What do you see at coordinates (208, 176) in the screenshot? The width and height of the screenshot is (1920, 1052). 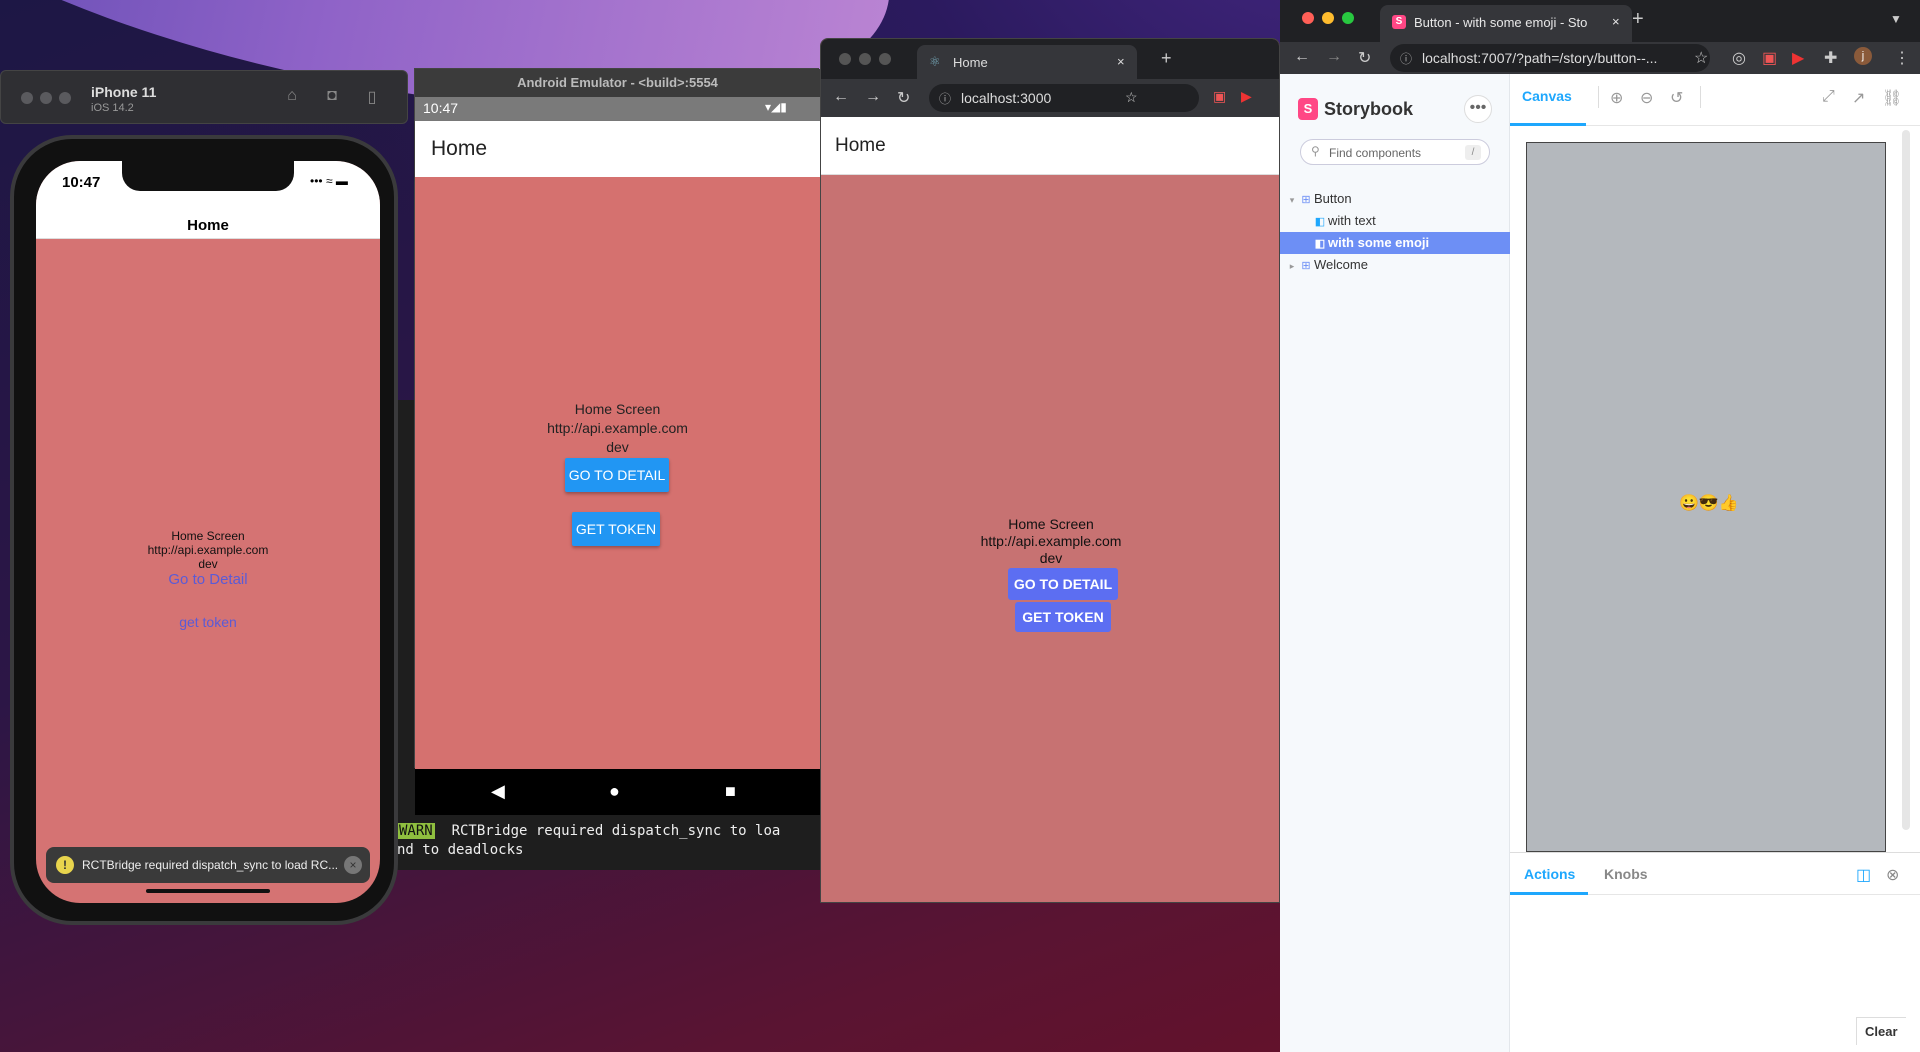 I see `notch` at bounding box center [208, 176].